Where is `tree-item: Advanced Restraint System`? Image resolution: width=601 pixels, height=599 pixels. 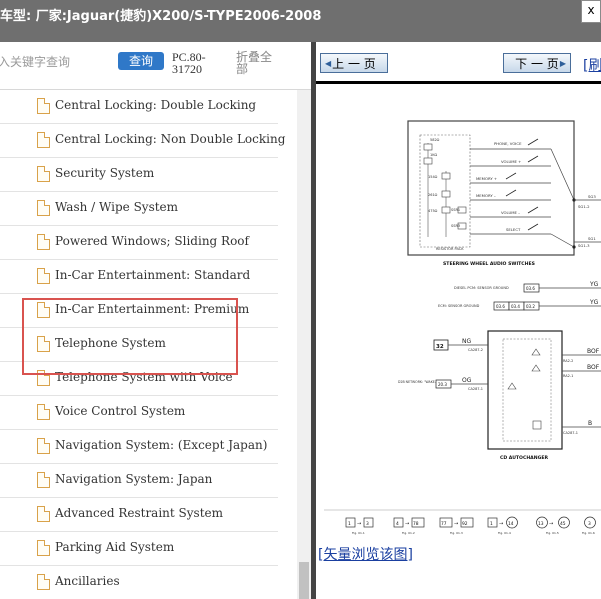 tree-item: Advanced Restraint System is located at coordinates (139, 515).